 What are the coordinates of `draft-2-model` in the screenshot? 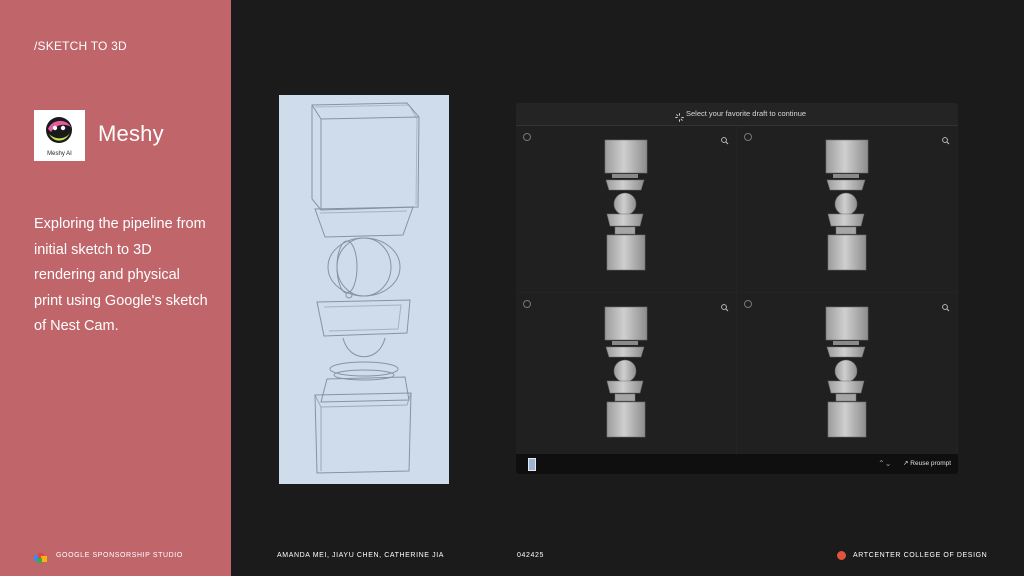 It's located at (847, 205).